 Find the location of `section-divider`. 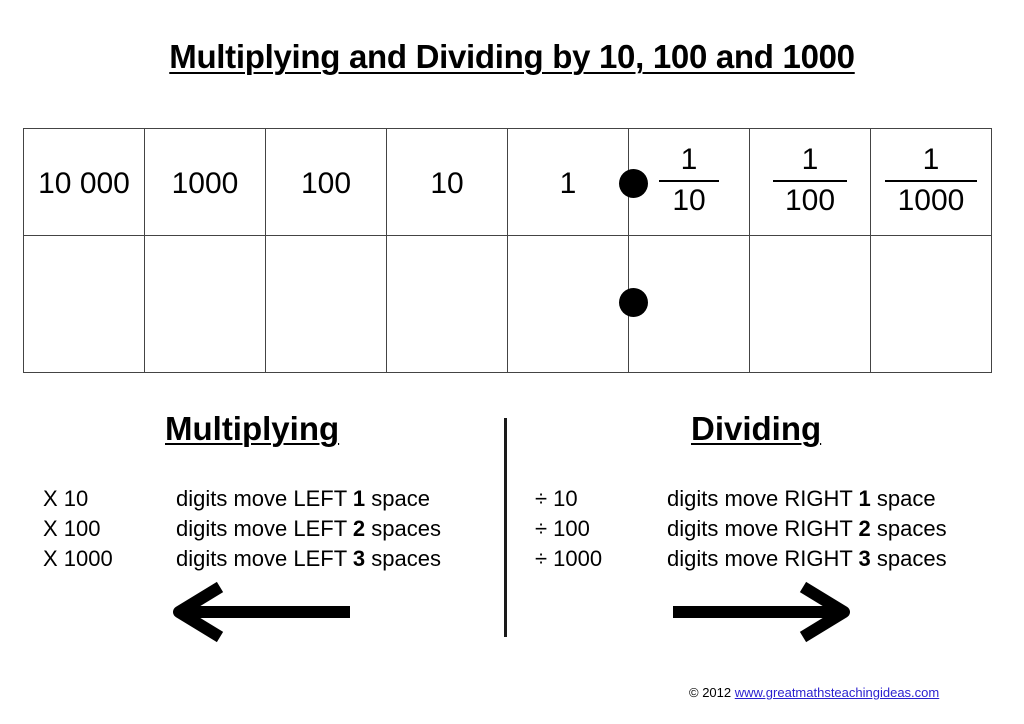

section-divider is located at coordinates (505, 527).